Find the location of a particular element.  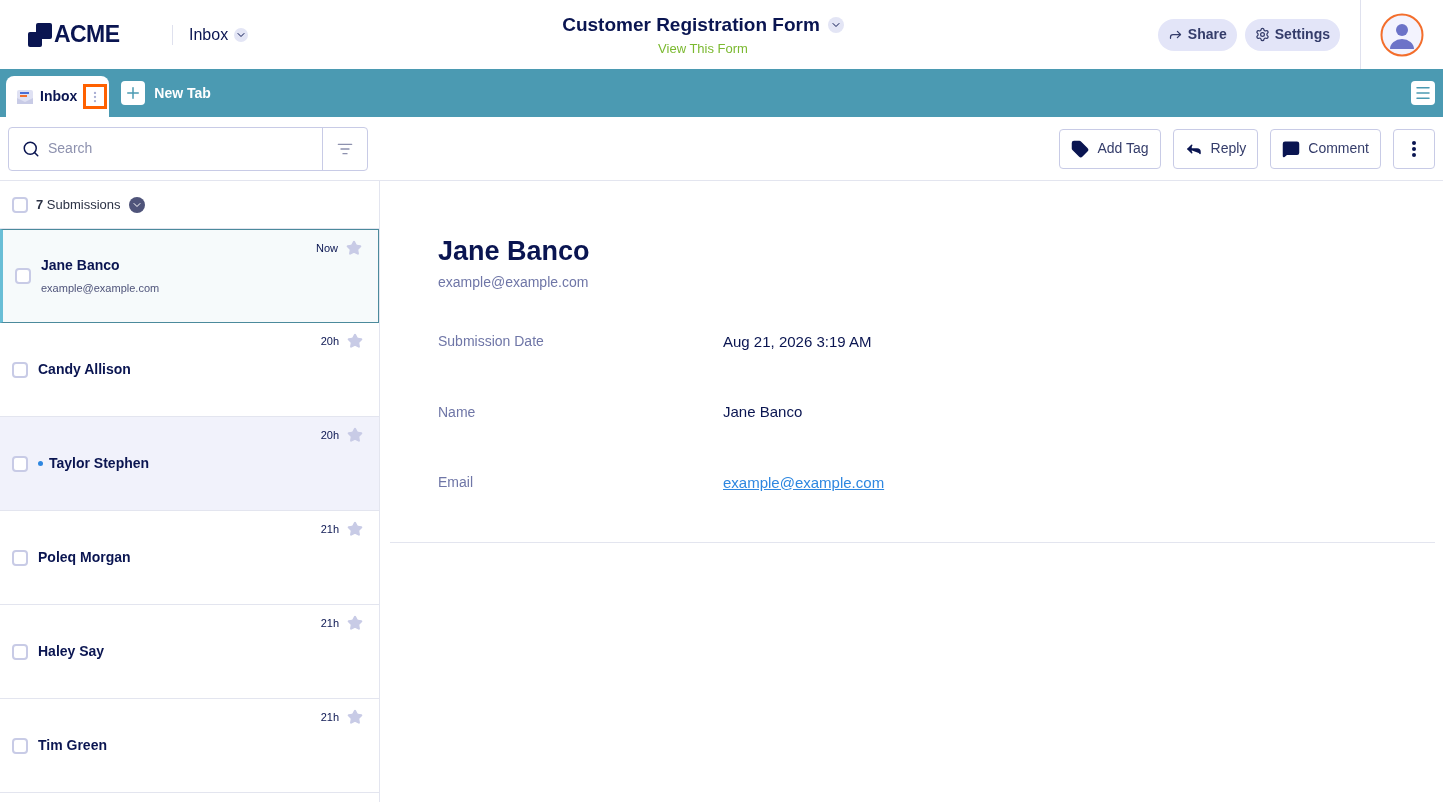

submission-row: Taylor Stephen 20h is located at coordinates (189, 464).